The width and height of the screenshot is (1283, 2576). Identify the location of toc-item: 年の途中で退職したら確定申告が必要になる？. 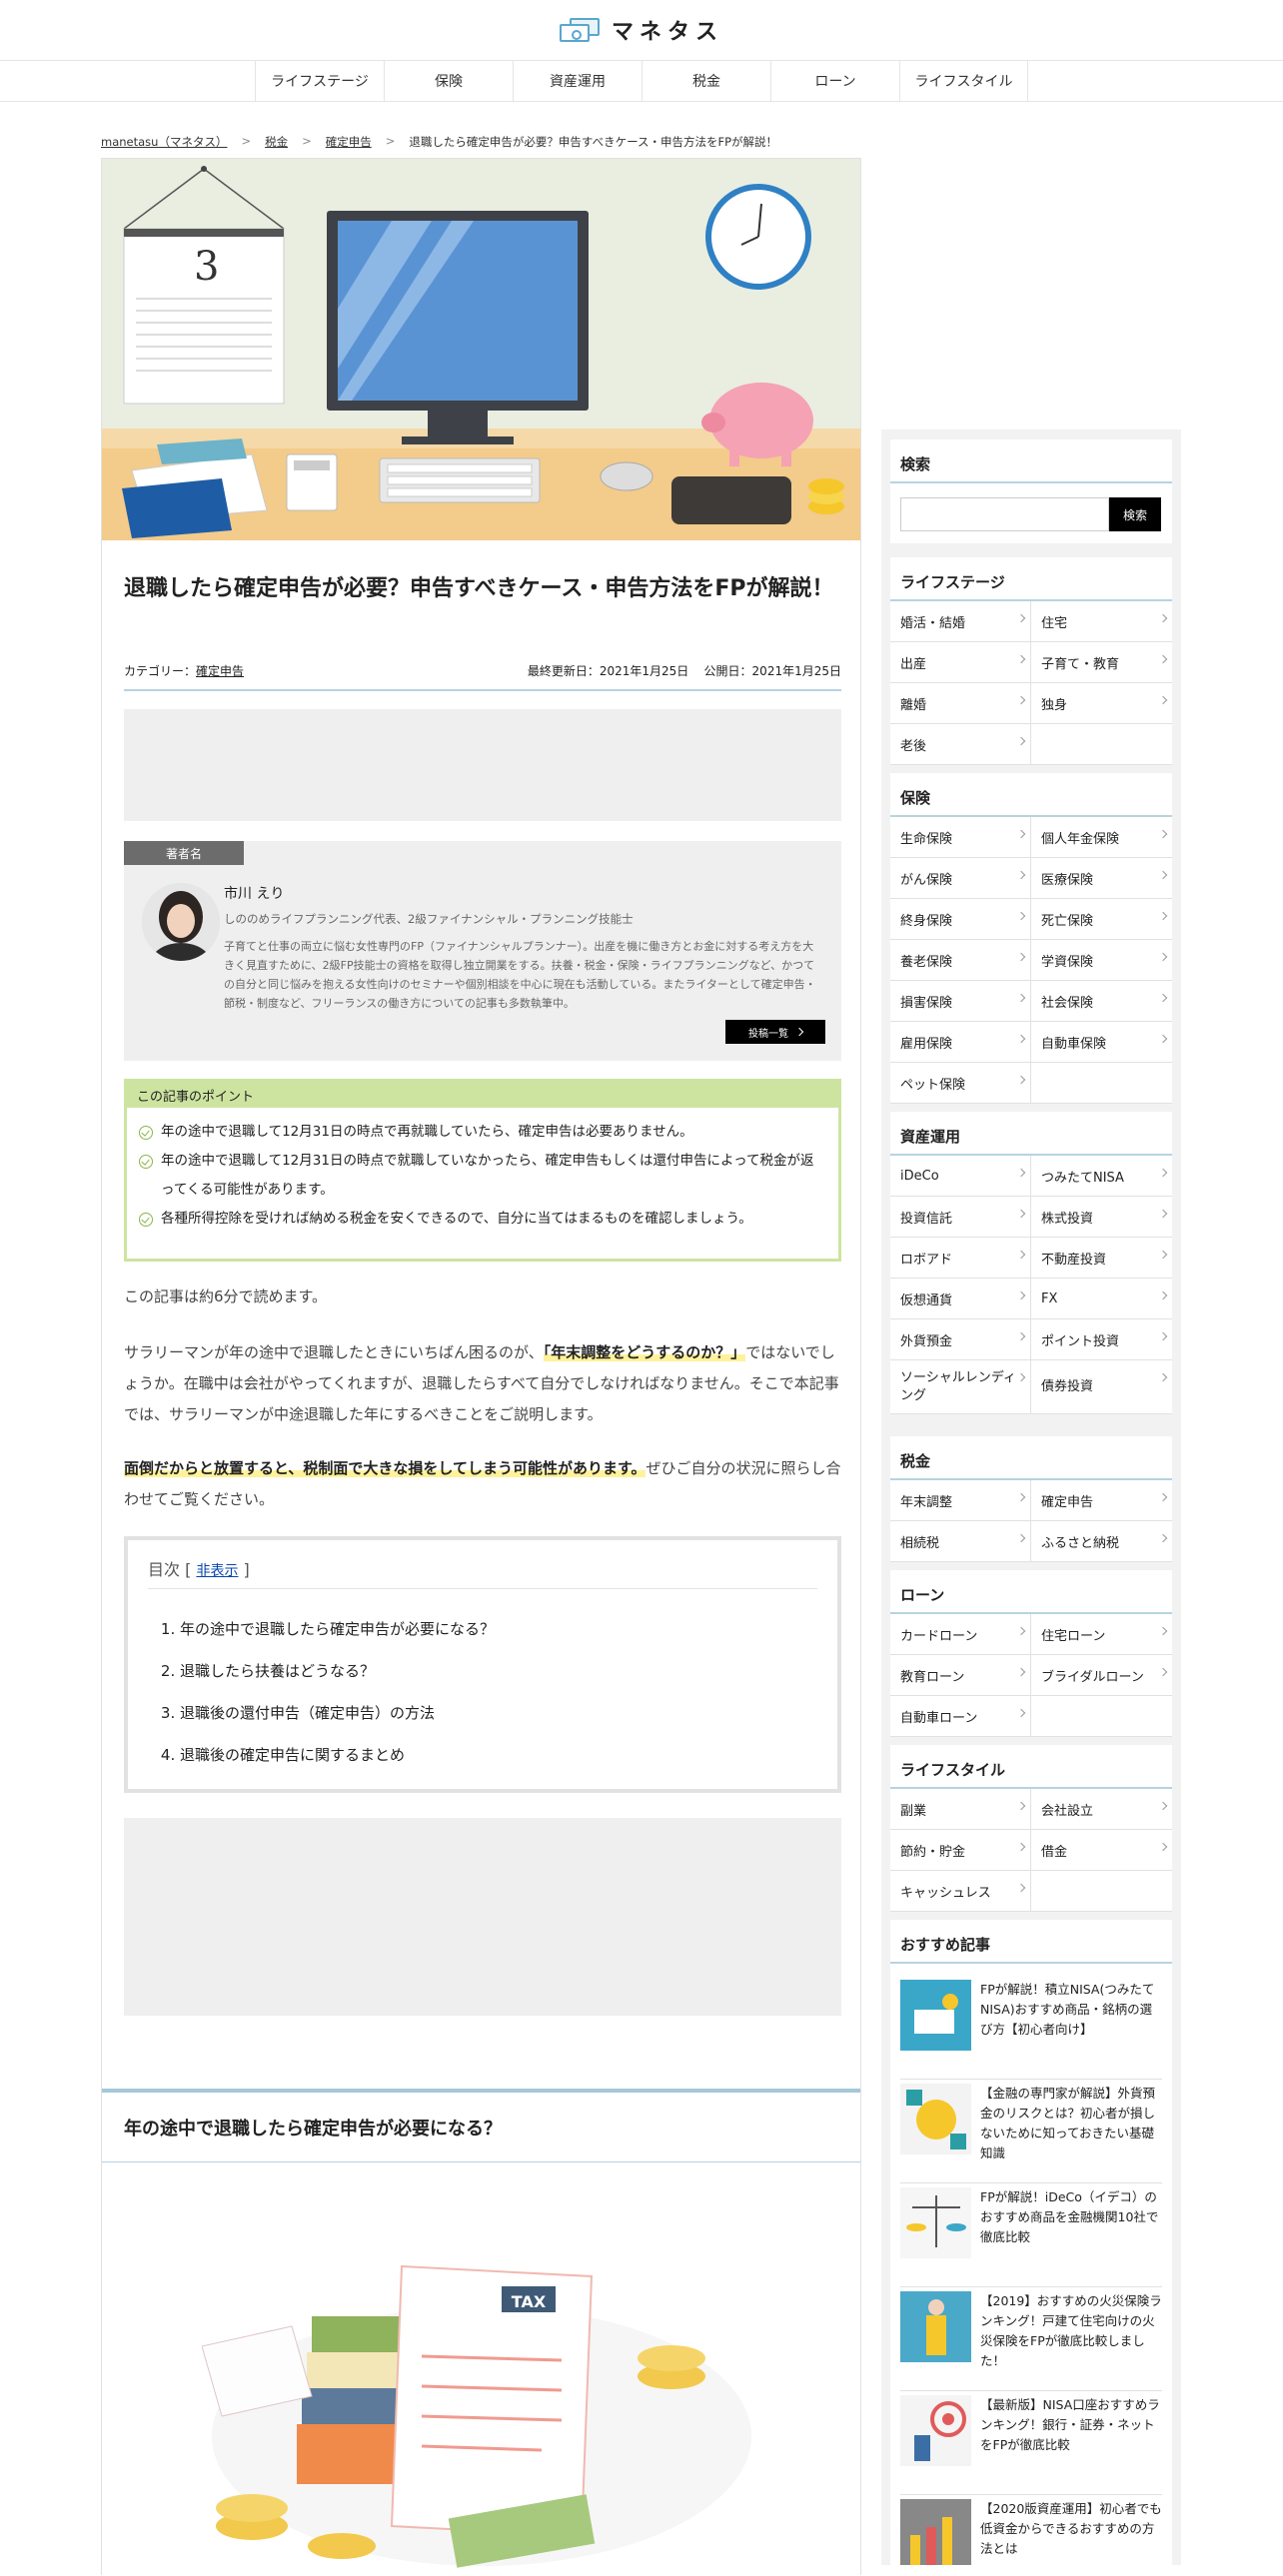
(337, 1629).